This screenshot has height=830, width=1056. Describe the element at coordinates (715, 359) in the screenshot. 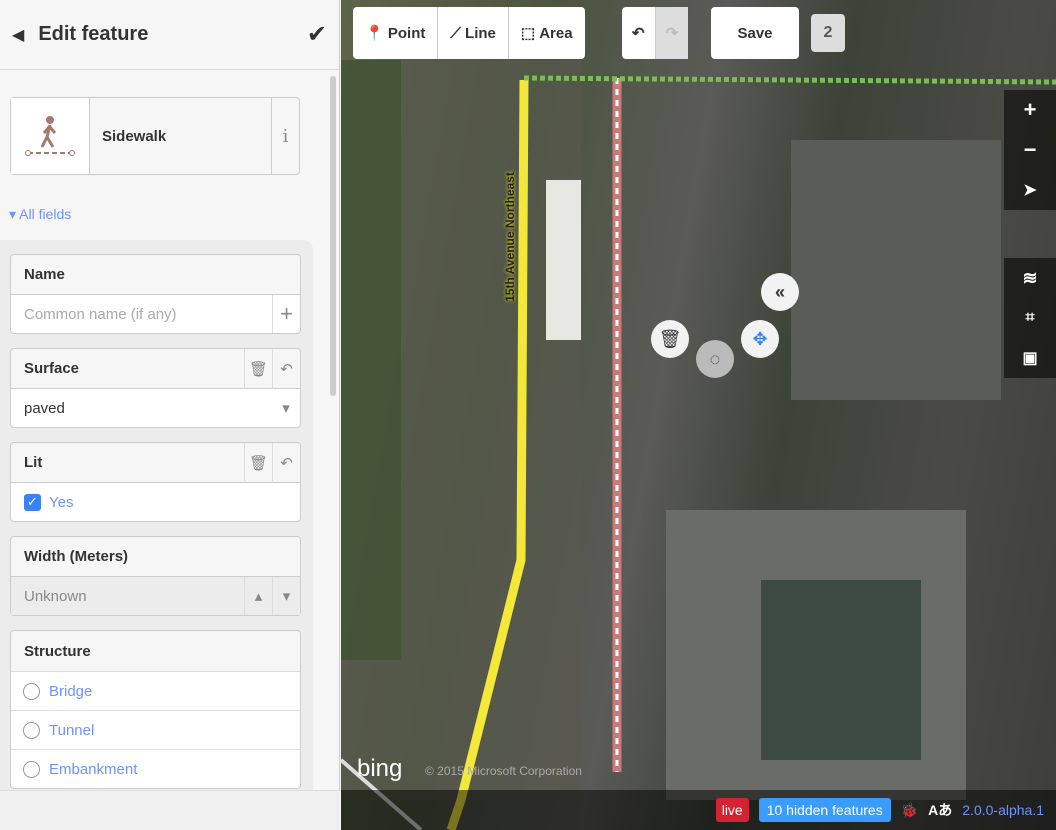

I see `circularize-icon: ◌` at that location.